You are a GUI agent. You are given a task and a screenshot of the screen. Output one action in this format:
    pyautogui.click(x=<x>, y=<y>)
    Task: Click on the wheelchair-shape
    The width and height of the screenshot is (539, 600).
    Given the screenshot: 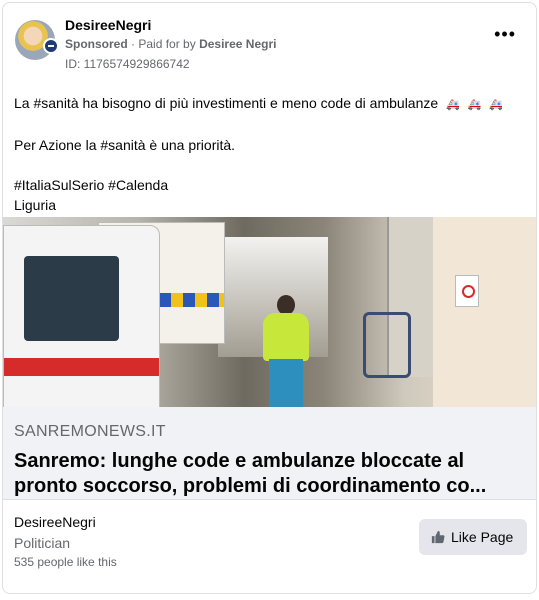 What is the action you would take?
    pyautogui.click(x=387, y=345)
    